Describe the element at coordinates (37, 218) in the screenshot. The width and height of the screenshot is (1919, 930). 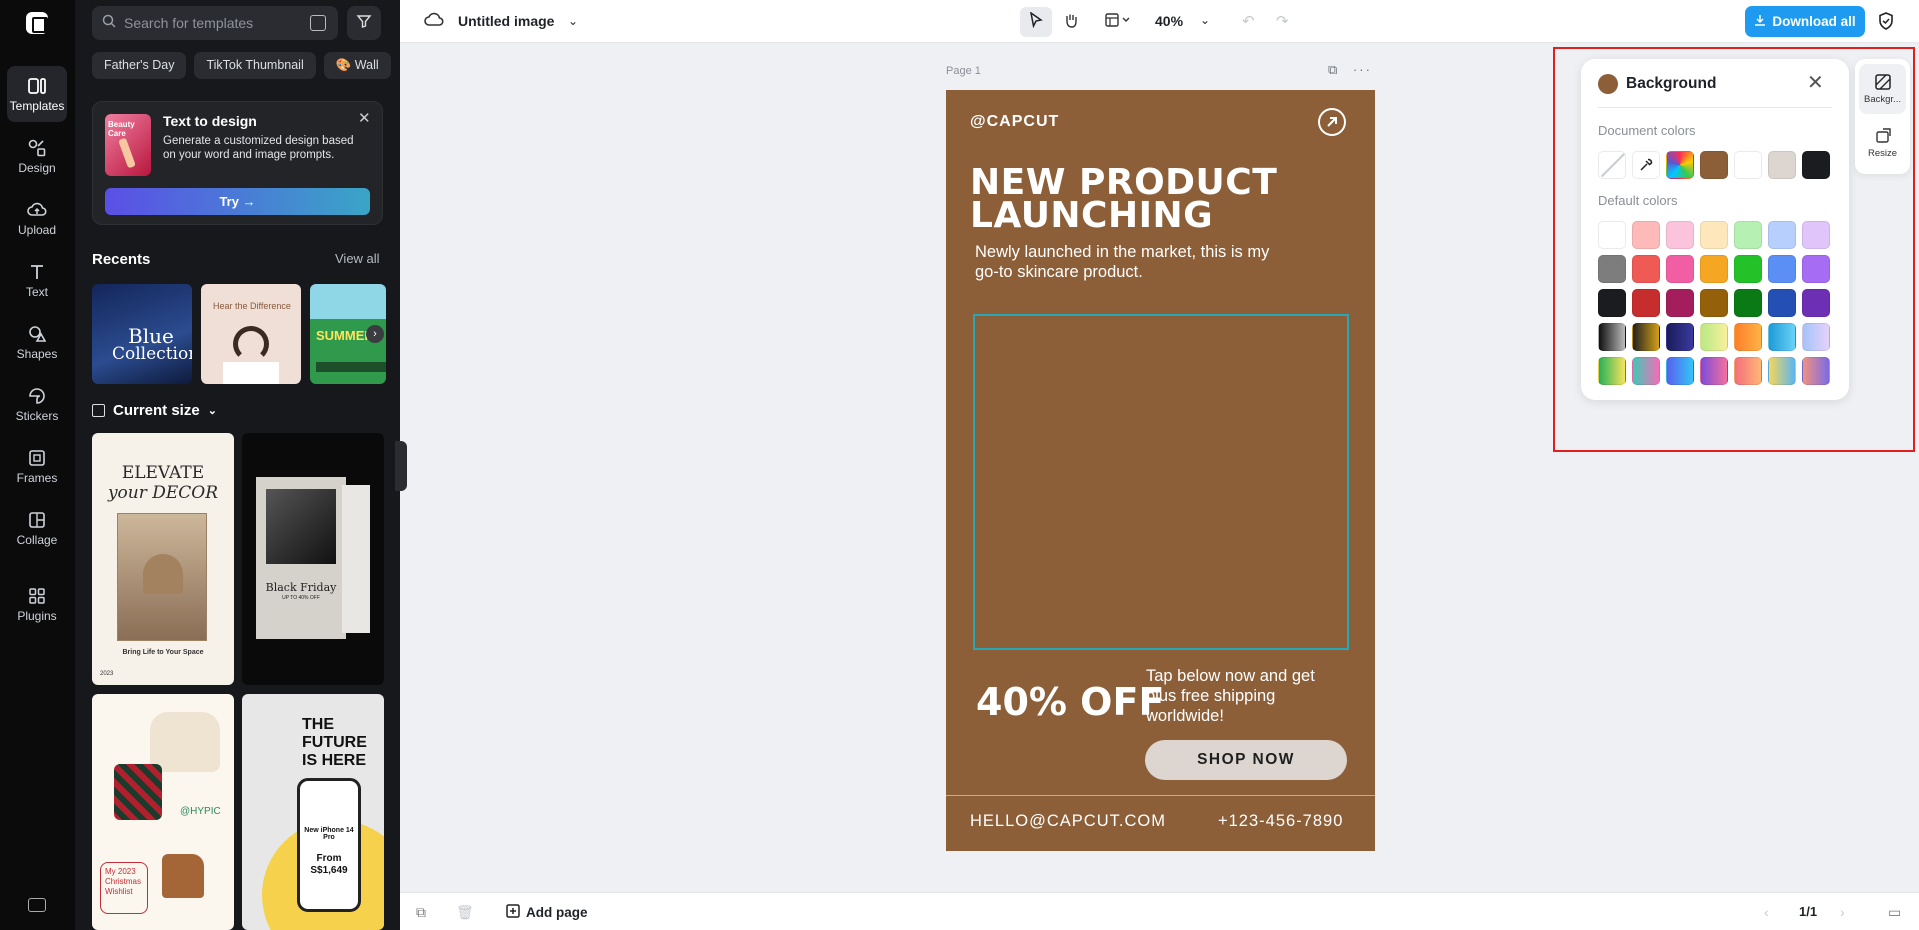
I see `rail-item-upload: Upload` at that location.